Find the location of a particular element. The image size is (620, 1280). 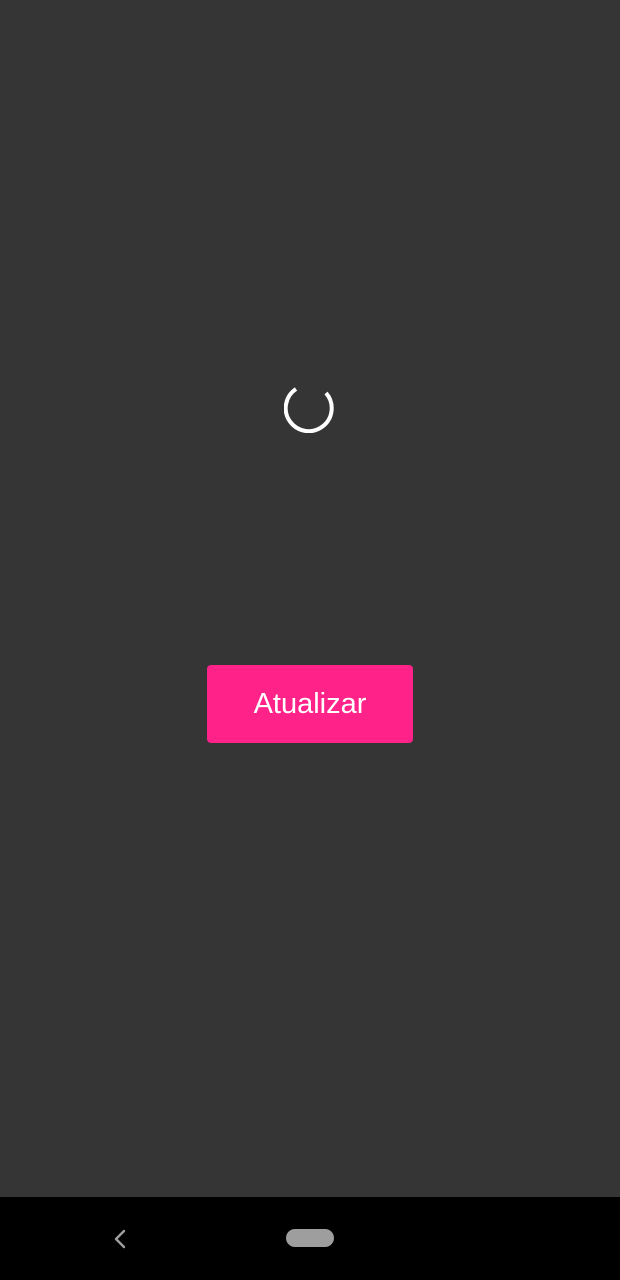

chevron-left-icon is located at coordinates (120, 1239).